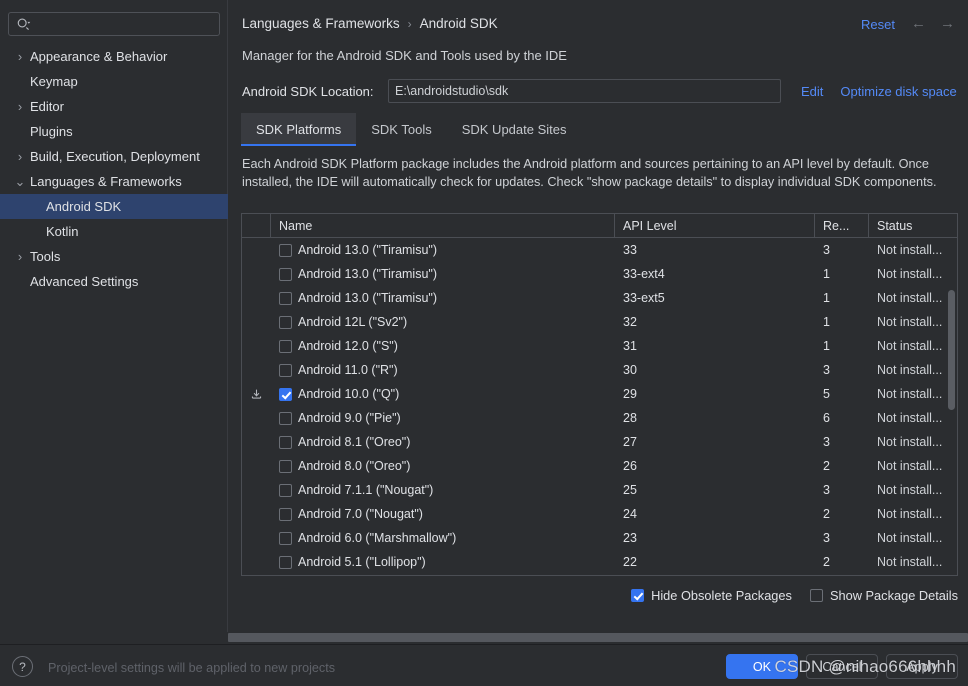 Image resolution: width=968 pixels, height=686 pixels. Describe the element at coordinates (125, 24) in the screenshot. I see `search-input` at that location.